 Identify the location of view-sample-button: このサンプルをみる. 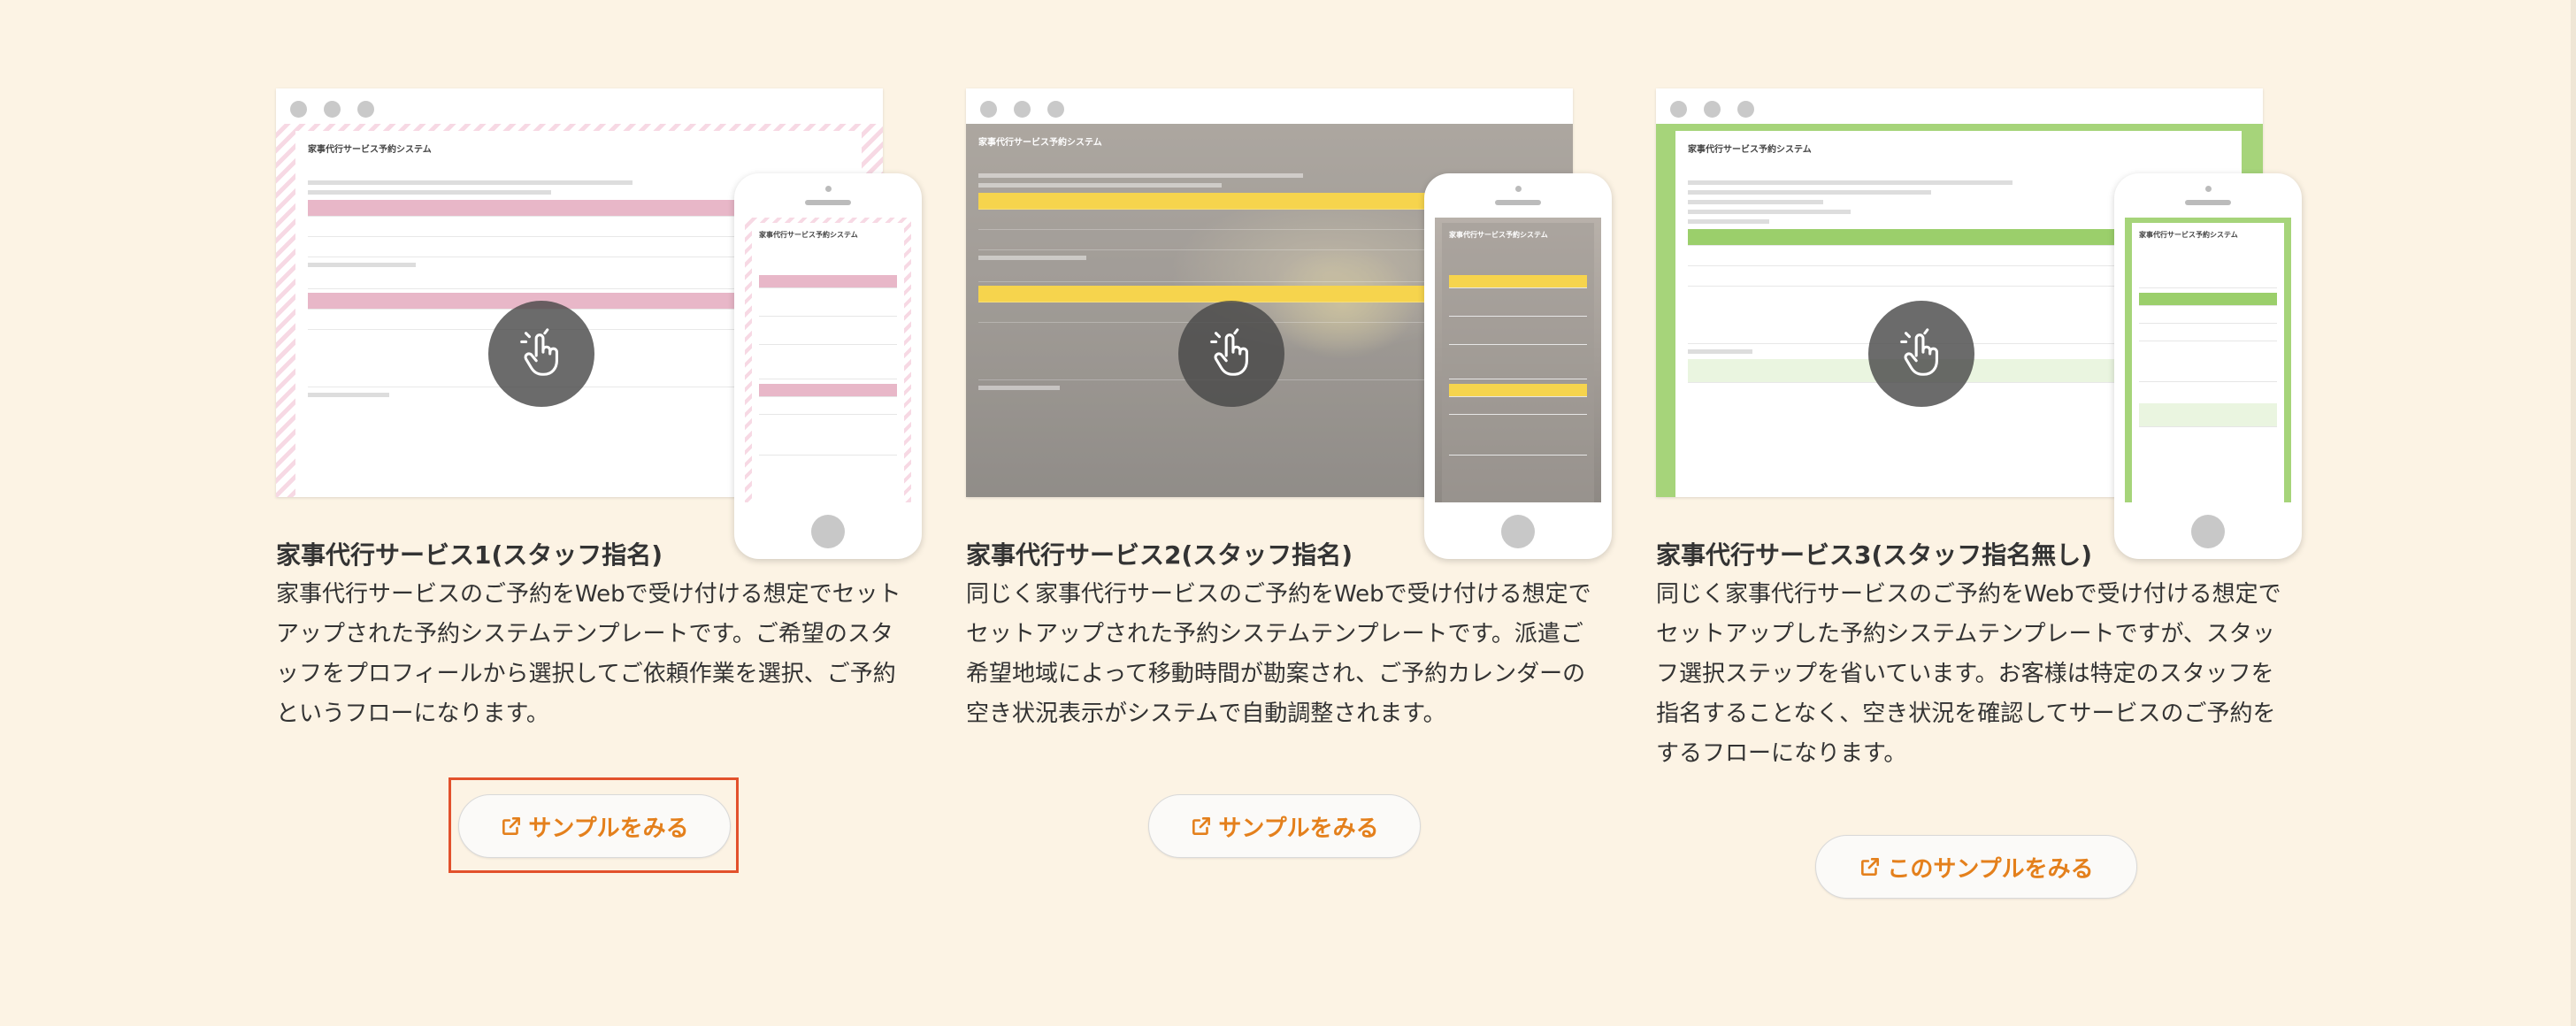
(1976, 867).